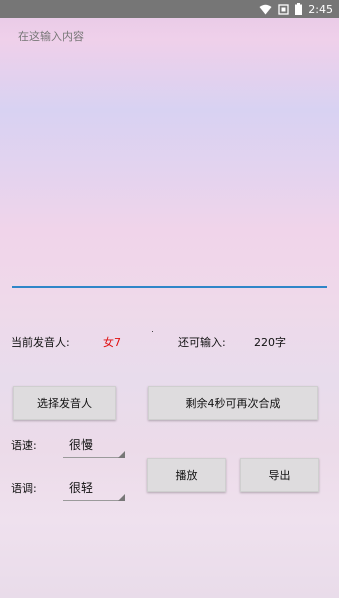 Image resolution: width=339 pixels, height=598 pixels. Describe the element at coordinates (270, 342) in the screenshot. I see `remaining-value: 220字` at that location.